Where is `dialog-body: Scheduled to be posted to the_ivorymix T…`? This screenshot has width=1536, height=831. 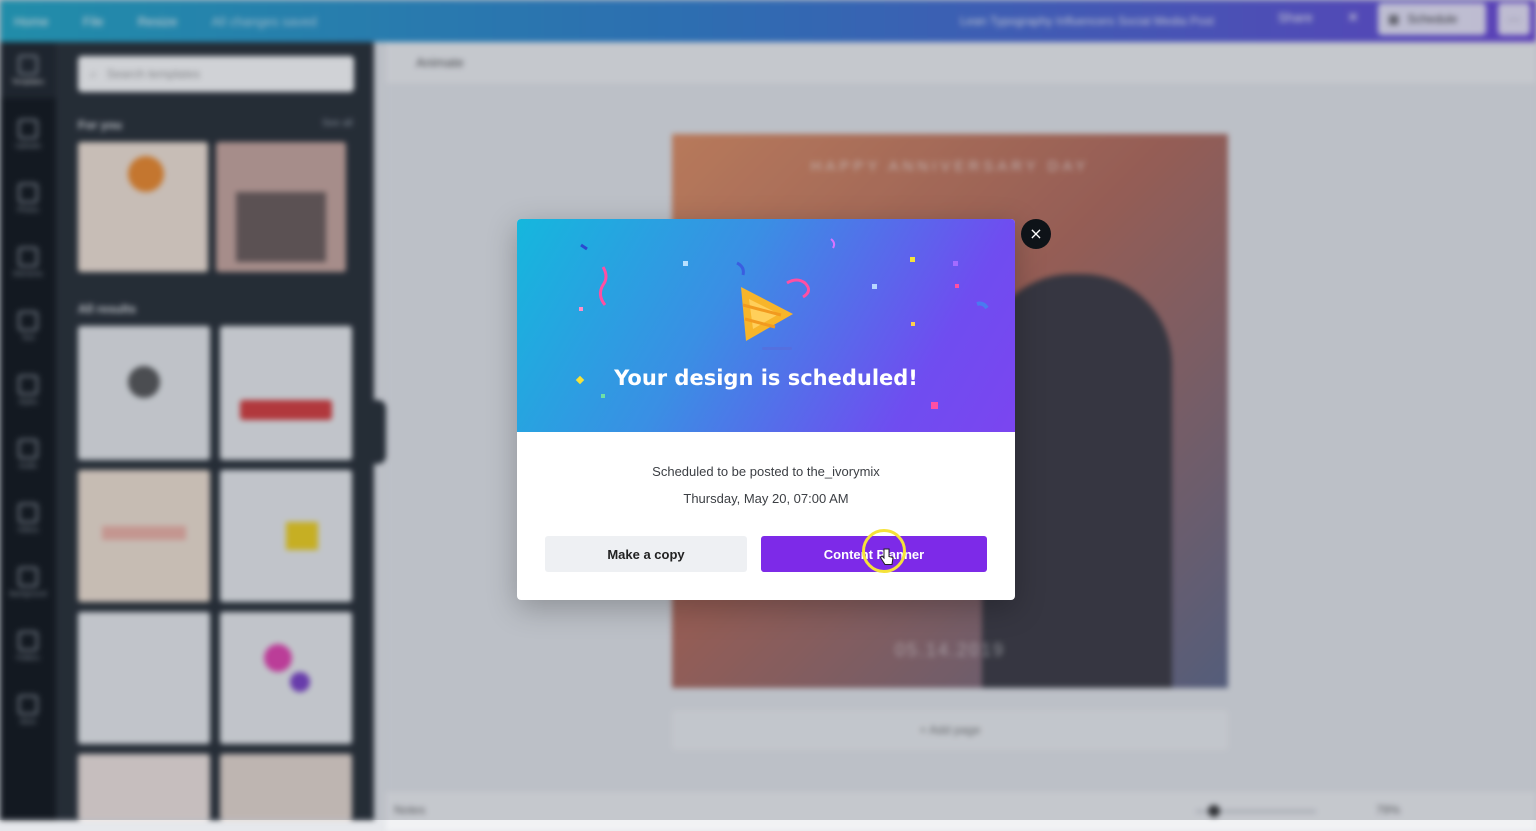
dialog-body: Scheduled to be posted to the_ivorymix T… is located at coordinates (766, 516).